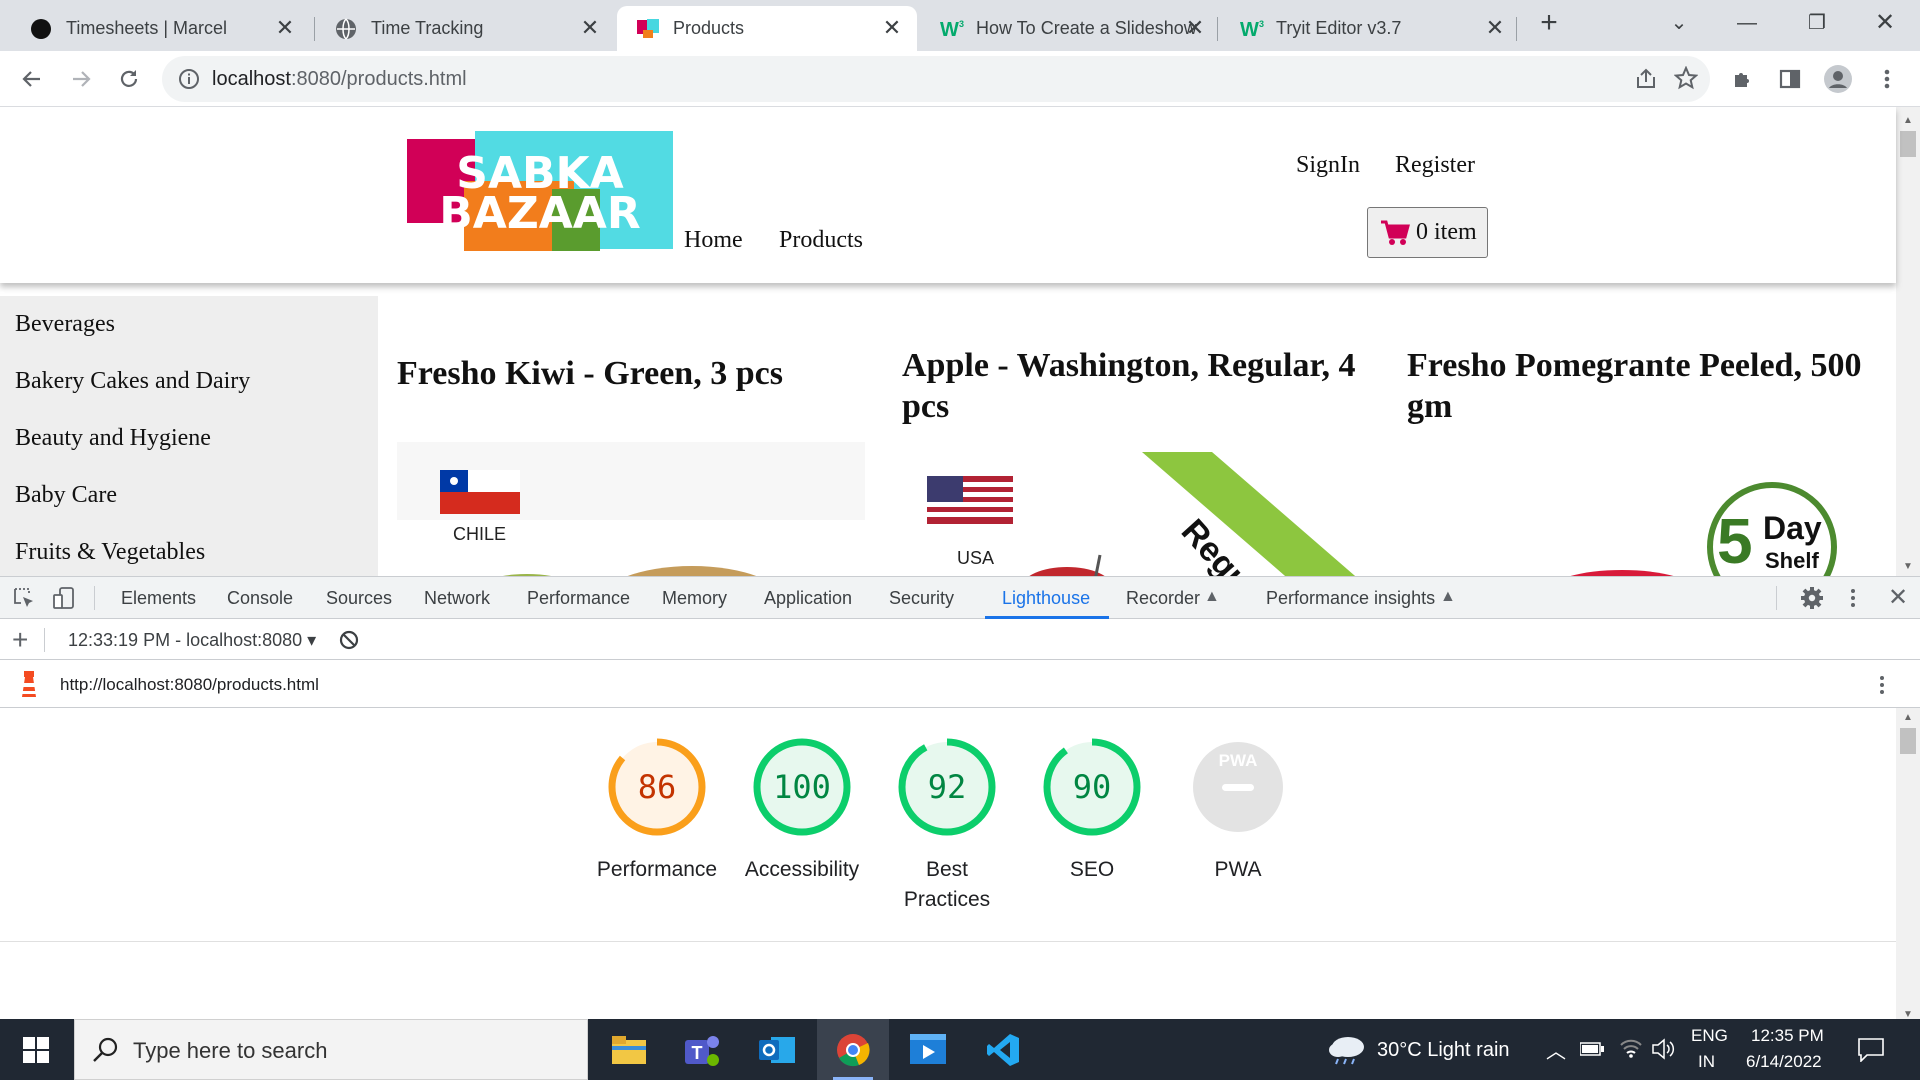 The width and height of the screenshot is (1920, 1080). What do you see at coordinates (694, 598) in the screenshot?
I see `tab-memory: Memory` at bounding box center [694, 598].